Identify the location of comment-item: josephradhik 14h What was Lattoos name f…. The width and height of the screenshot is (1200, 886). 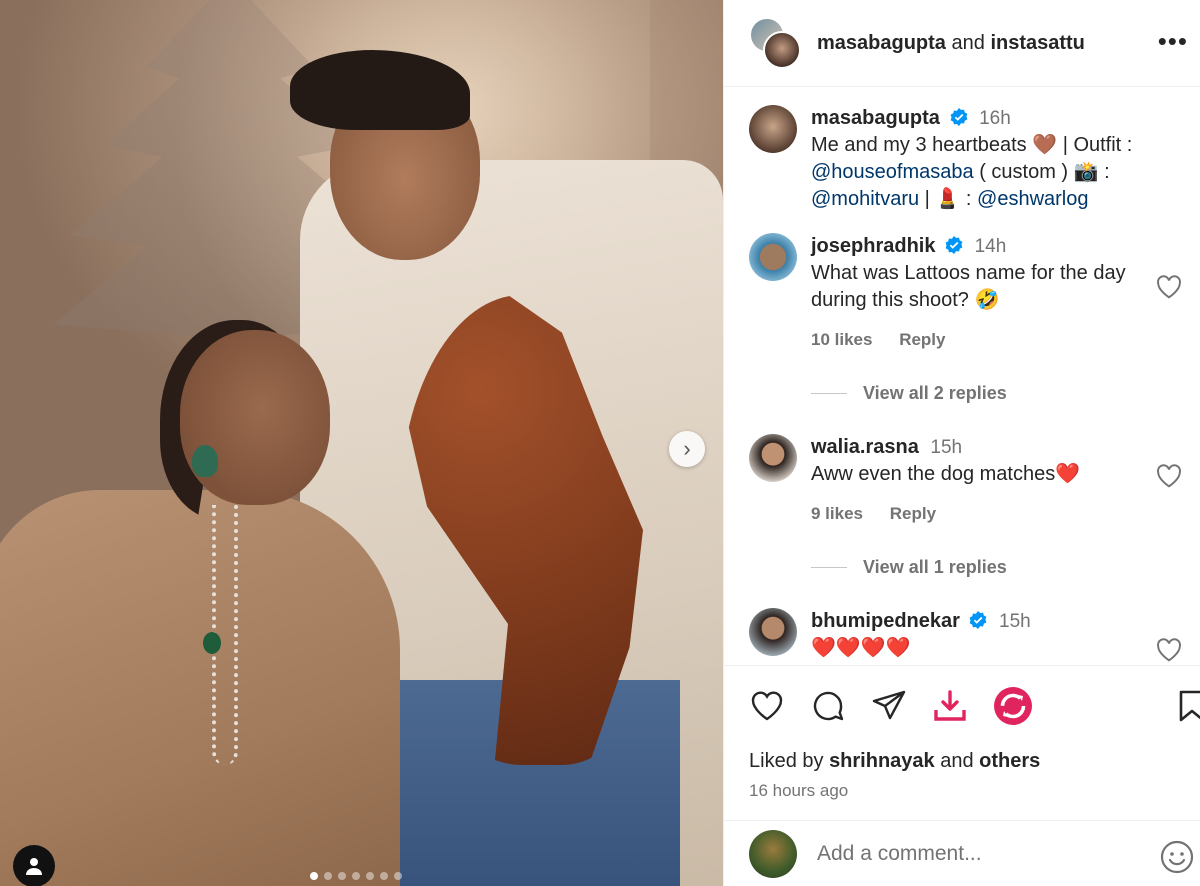
(974, 293).